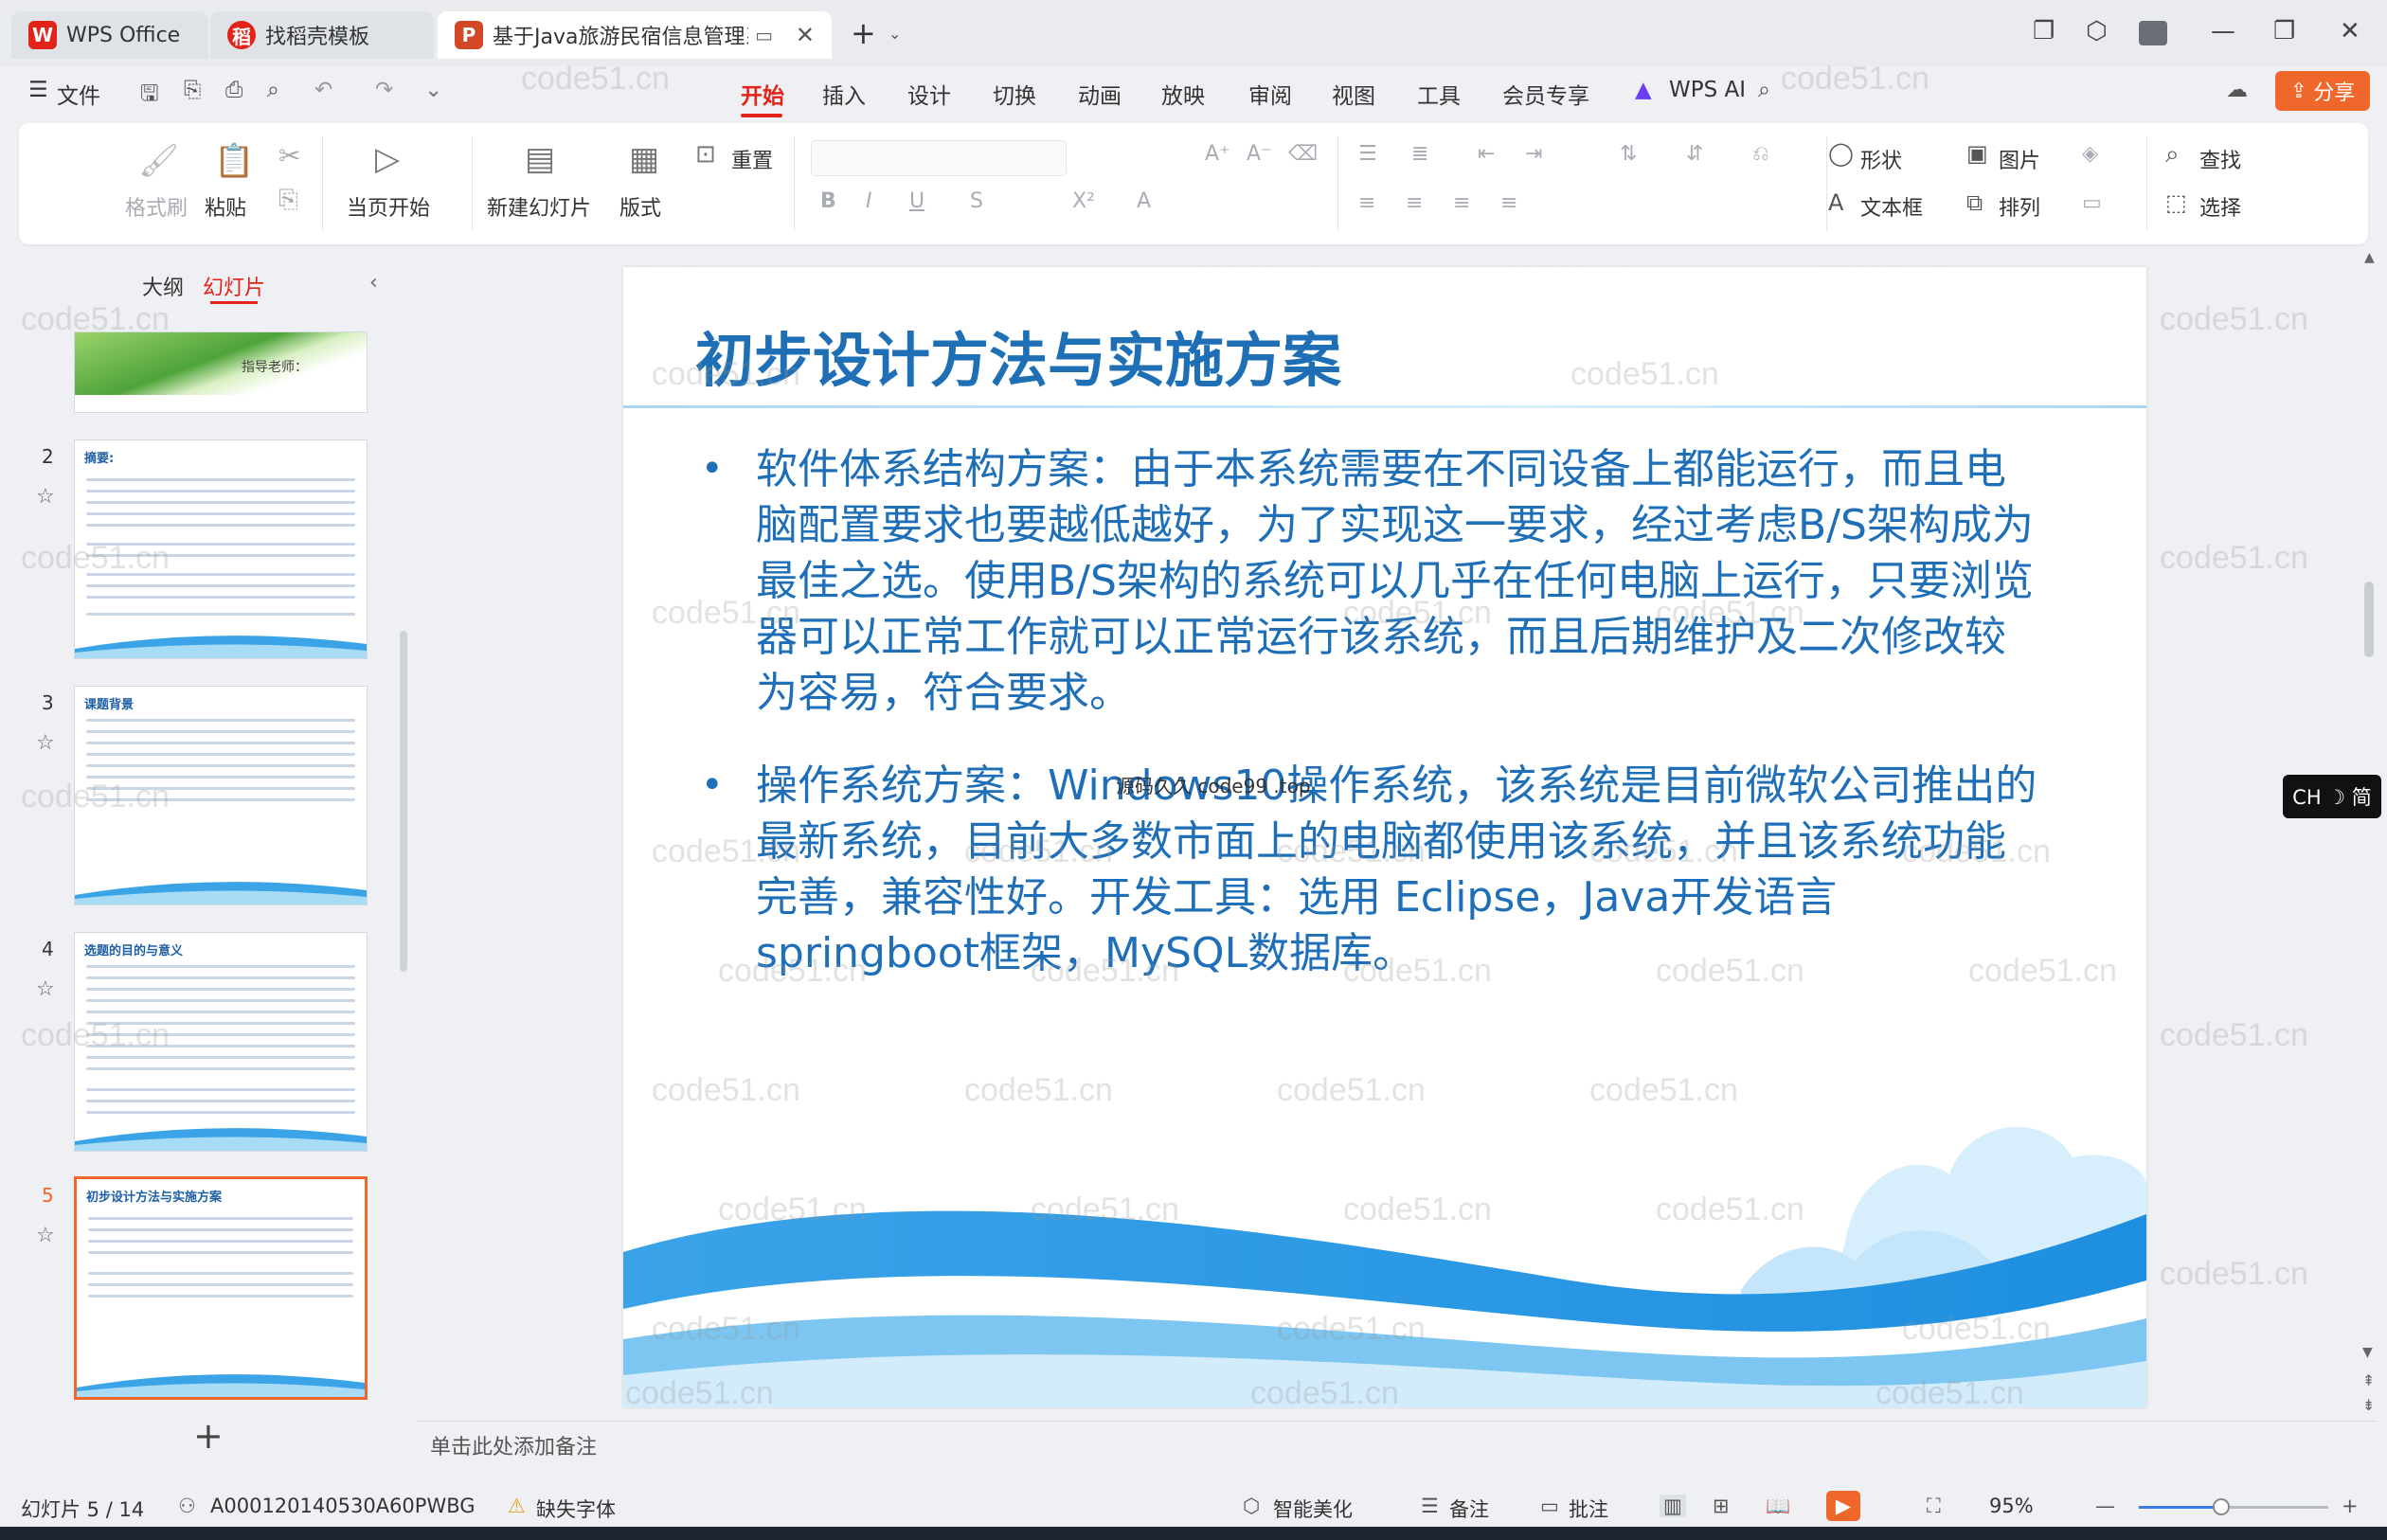 This screenshot has height=1540, width=2387. Describe the element at coordinates (844, 94) in the screenshot. I see `menu-insert: 插入` at that location.